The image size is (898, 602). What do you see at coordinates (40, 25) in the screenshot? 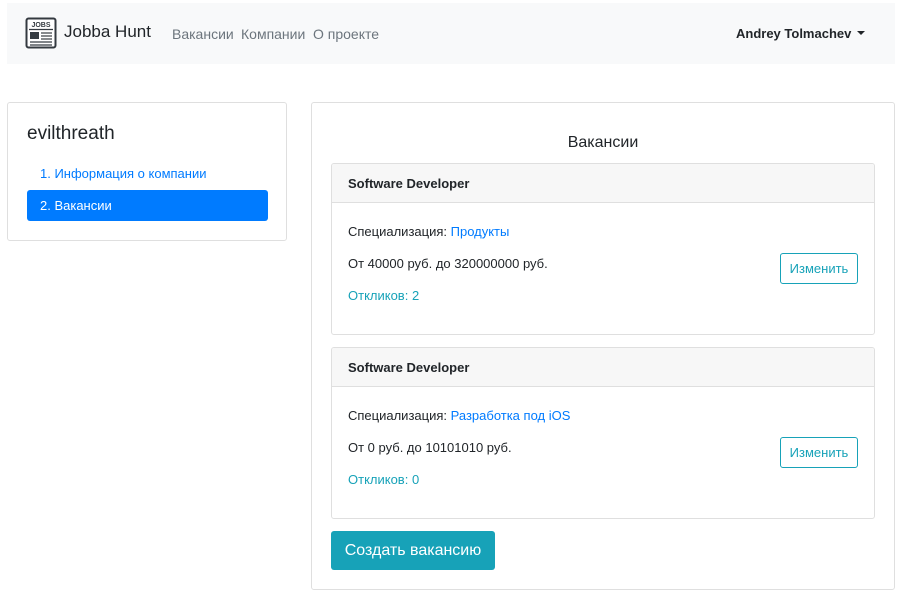
I see `logo-text: JOBS` at bounding box center [40, 25].